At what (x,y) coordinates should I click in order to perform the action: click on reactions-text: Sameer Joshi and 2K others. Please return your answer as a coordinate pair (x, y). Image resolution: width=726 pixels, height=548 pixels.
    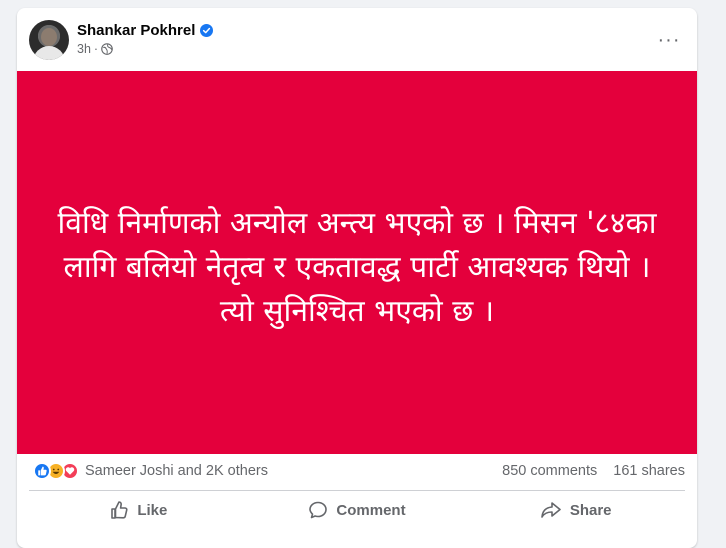
    Looking at the image, I should click on (176, 471).